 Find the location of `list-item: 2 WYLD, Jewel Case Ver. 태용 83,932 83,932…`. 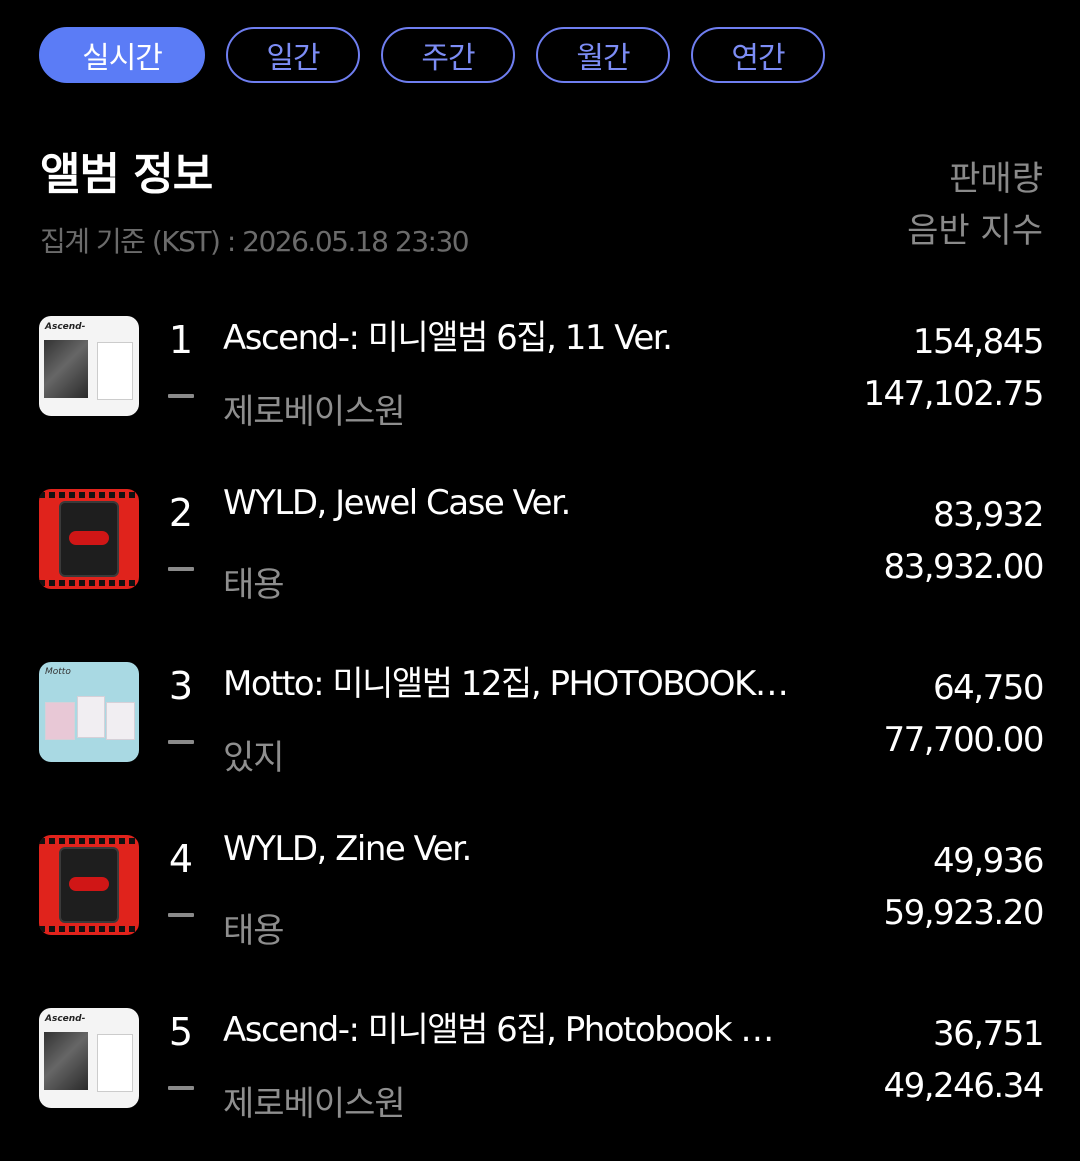

list-item: 2 WYLD, Jewel Case Ver. 태용 83,932 83,932… is located at coordinates (540, 555).